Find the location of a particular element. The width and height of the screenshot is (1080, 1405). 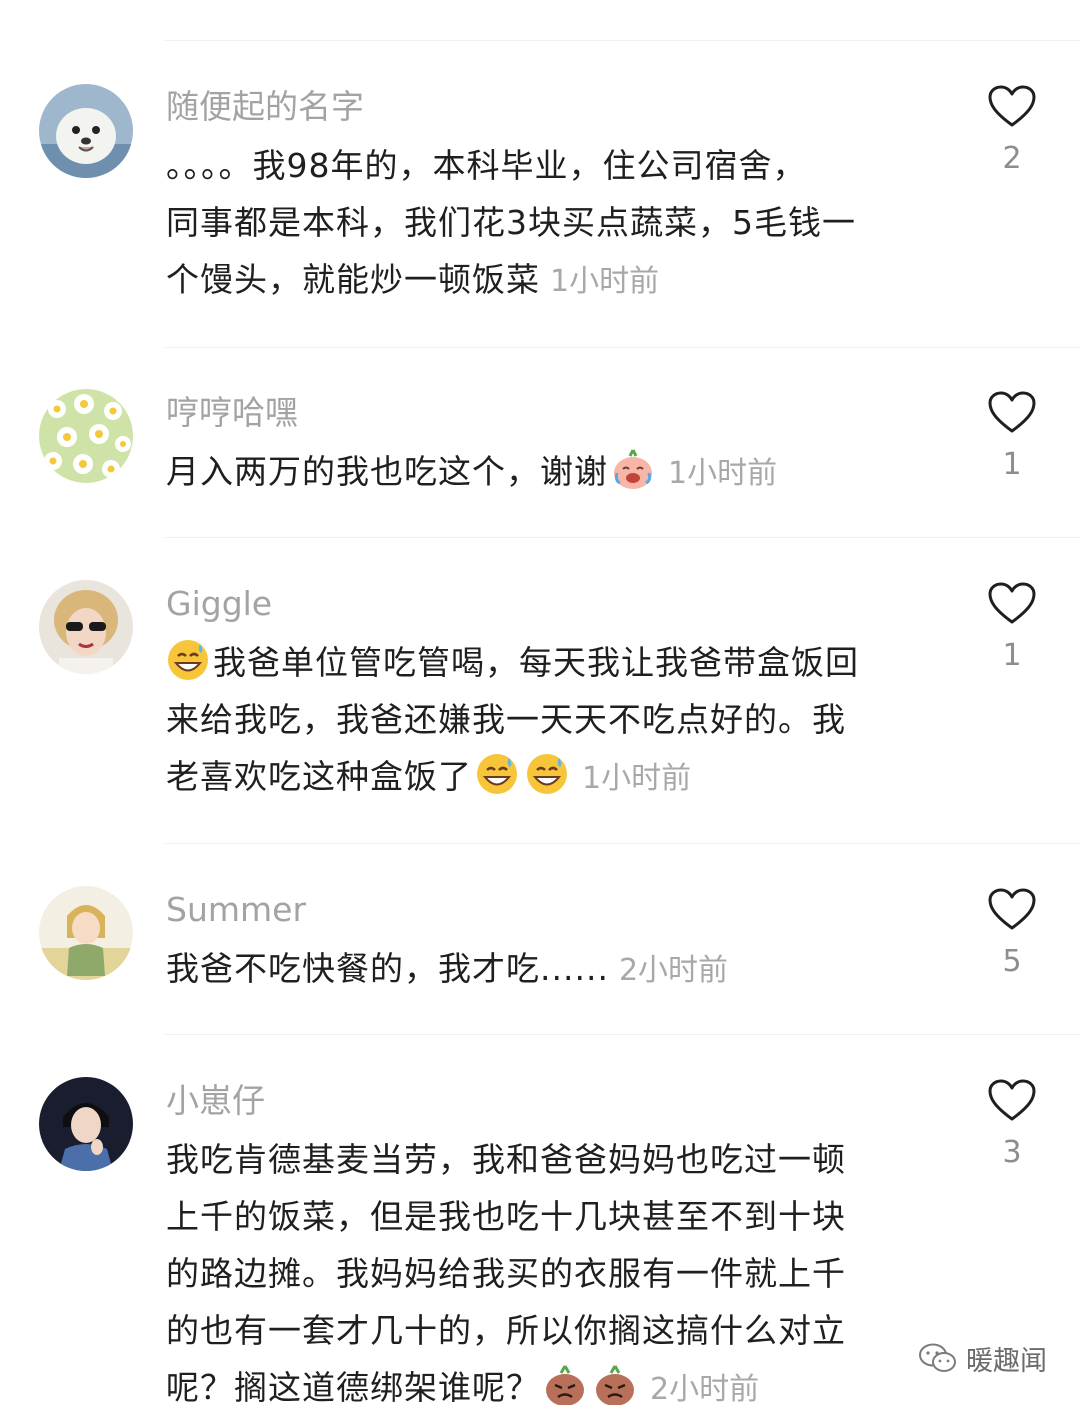

wechat-icon is located at coordinates (937, 1357).